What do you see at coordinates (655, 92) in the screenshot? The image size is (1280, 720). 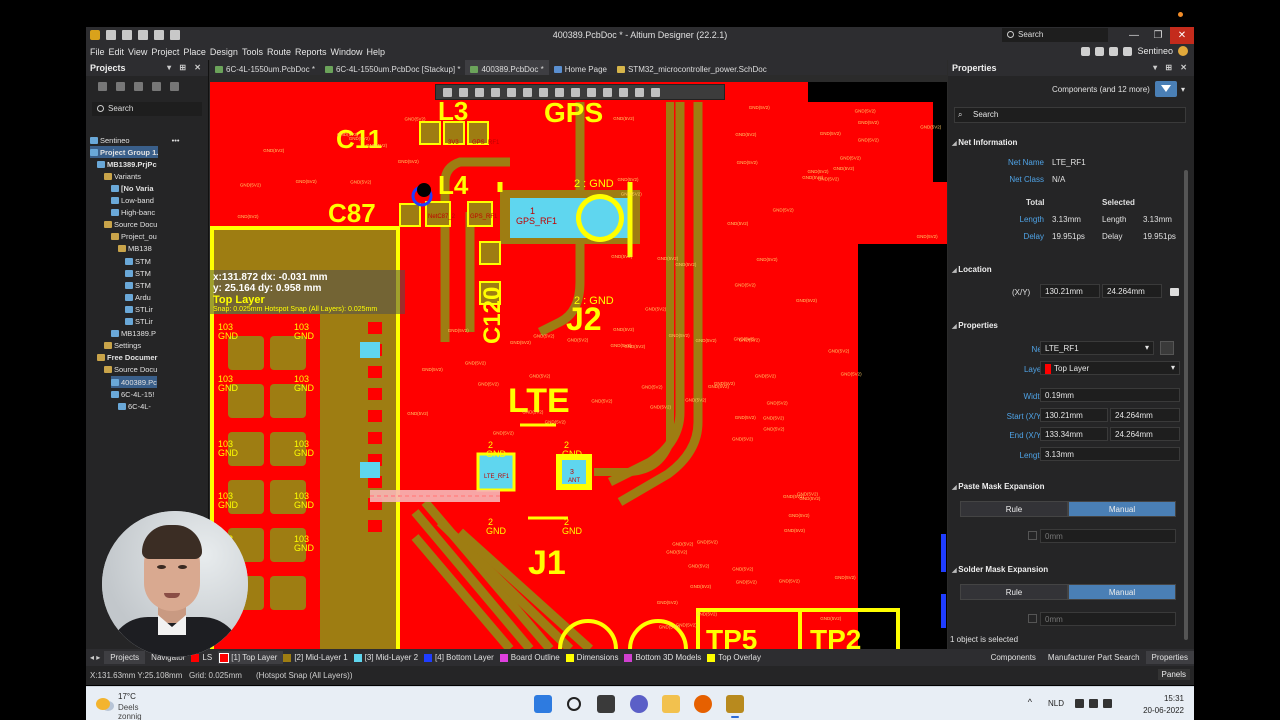 I see `line-icon` at bounding box center [655, 92].